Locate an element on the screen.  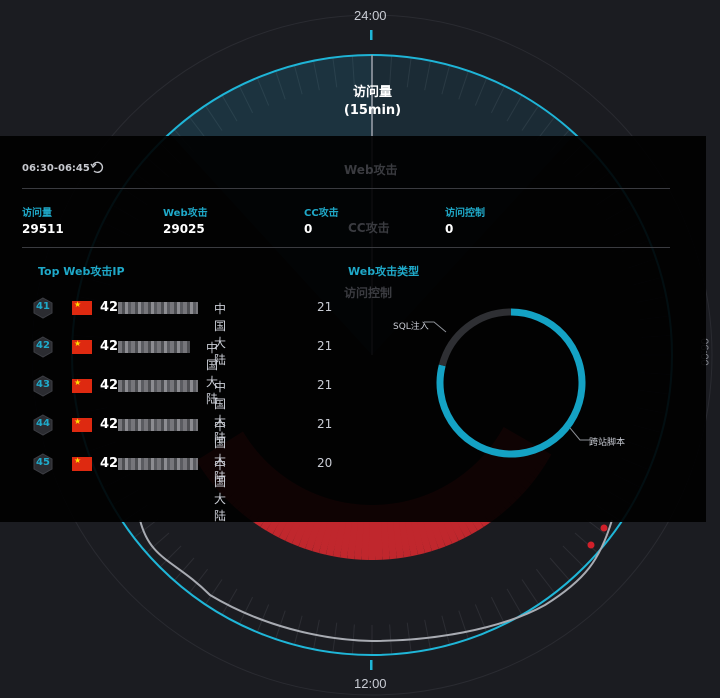
rank-badge: 45 is located at coordinates (43, 464).